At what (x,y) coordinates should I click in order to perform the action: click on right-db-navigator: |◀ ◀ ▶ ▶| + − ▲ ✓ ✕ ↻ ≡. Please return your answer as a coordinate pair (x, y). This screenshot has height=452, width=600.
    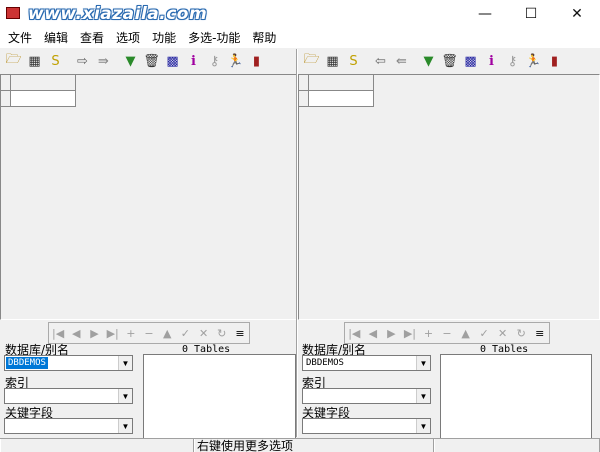
    Looking at the image, I should click on (447, 333).